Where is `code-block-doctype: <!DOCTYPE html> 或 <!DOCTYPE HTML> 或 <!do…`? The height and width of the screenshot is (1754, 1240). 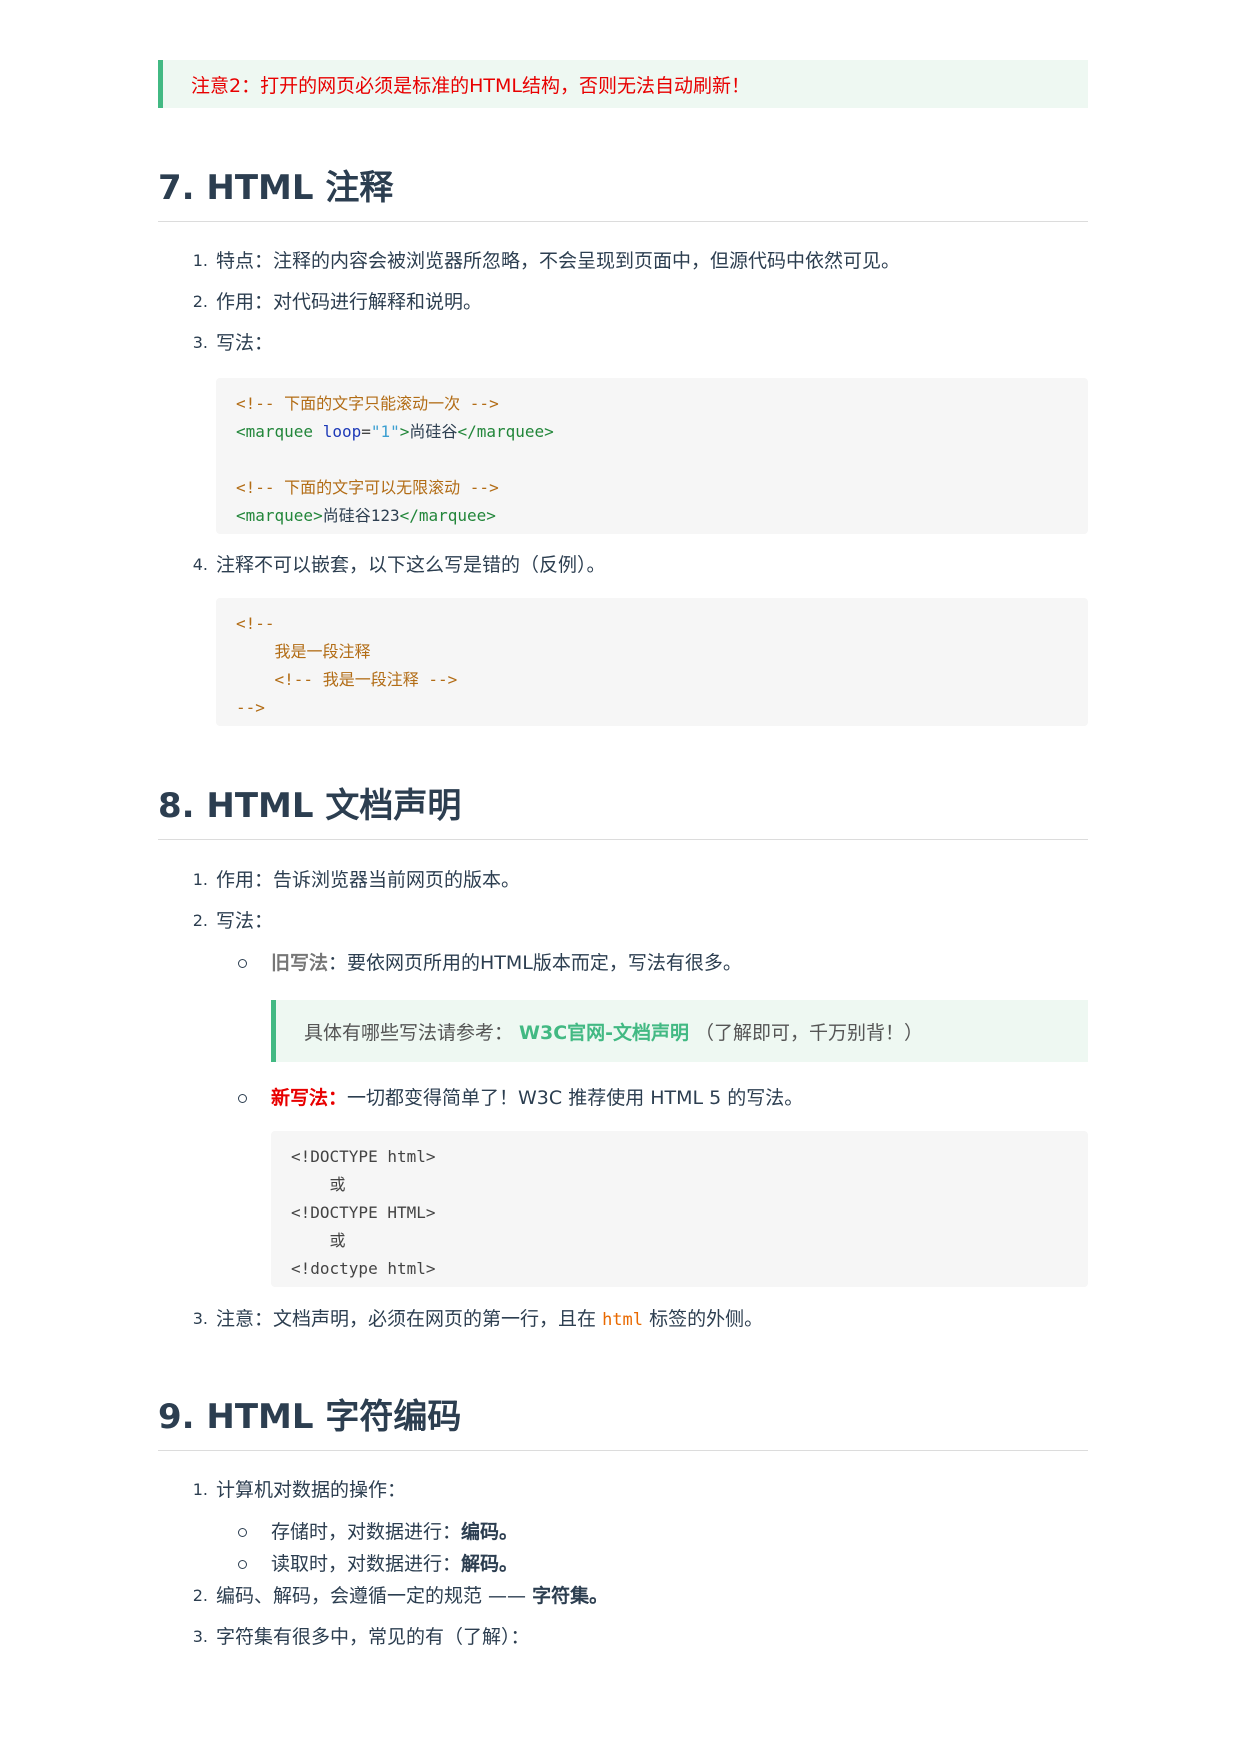
code-block-doctype: <!DOCTYPE html> 或 <!DOCTYPE HTML> 或 <!do… is located at coordinates (679, 1209).